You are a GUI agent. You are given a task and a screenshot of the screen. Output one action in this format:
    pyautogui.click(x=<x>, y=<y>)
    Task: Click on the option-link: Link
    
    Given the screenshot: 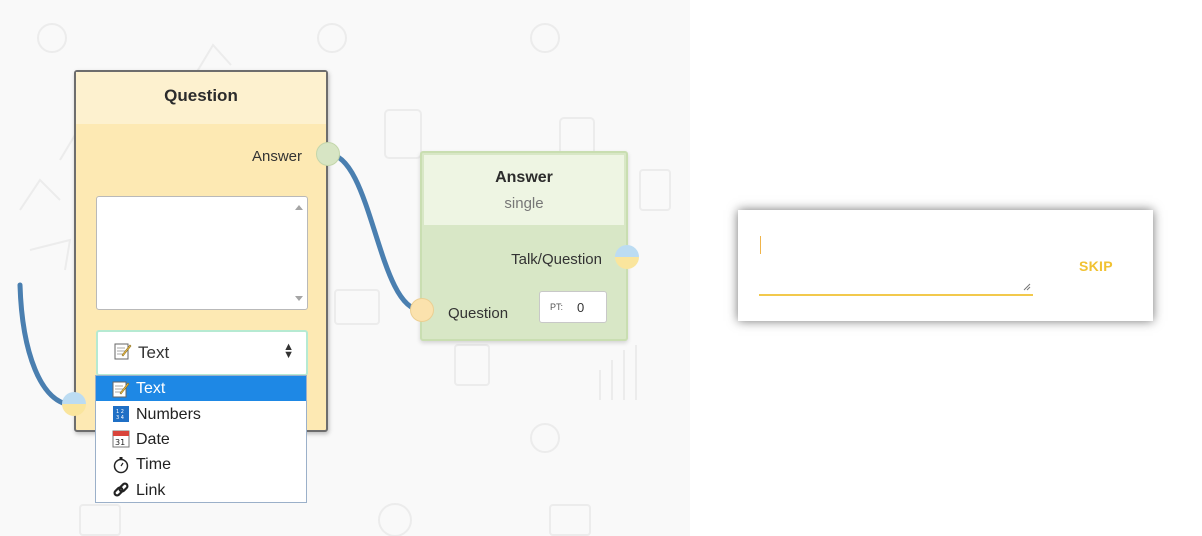 What is the action you would take?
    pyautogui.click(x=201, y=490)
    